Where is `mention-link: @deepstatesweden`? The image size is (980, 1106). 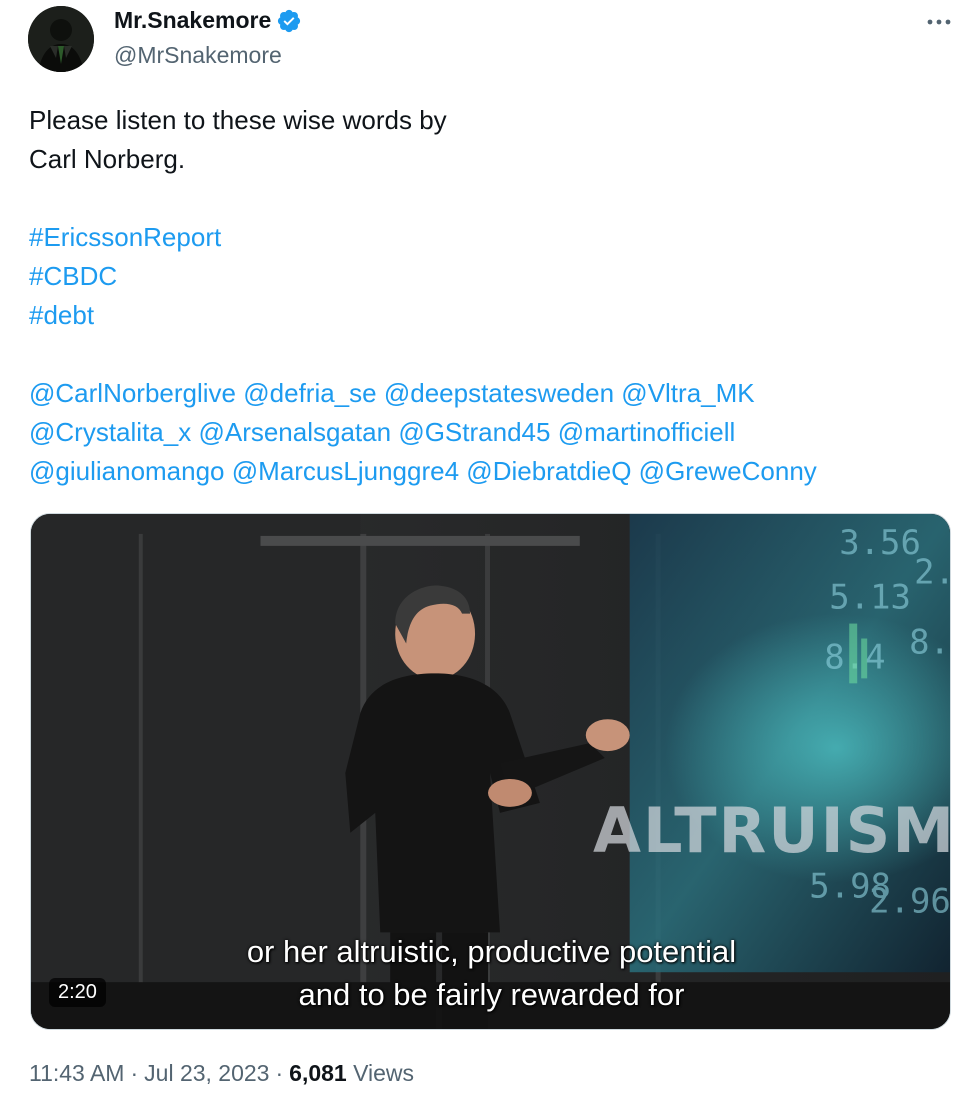
mention-link: @deepstatesweden is located at coordinates (499, 393).